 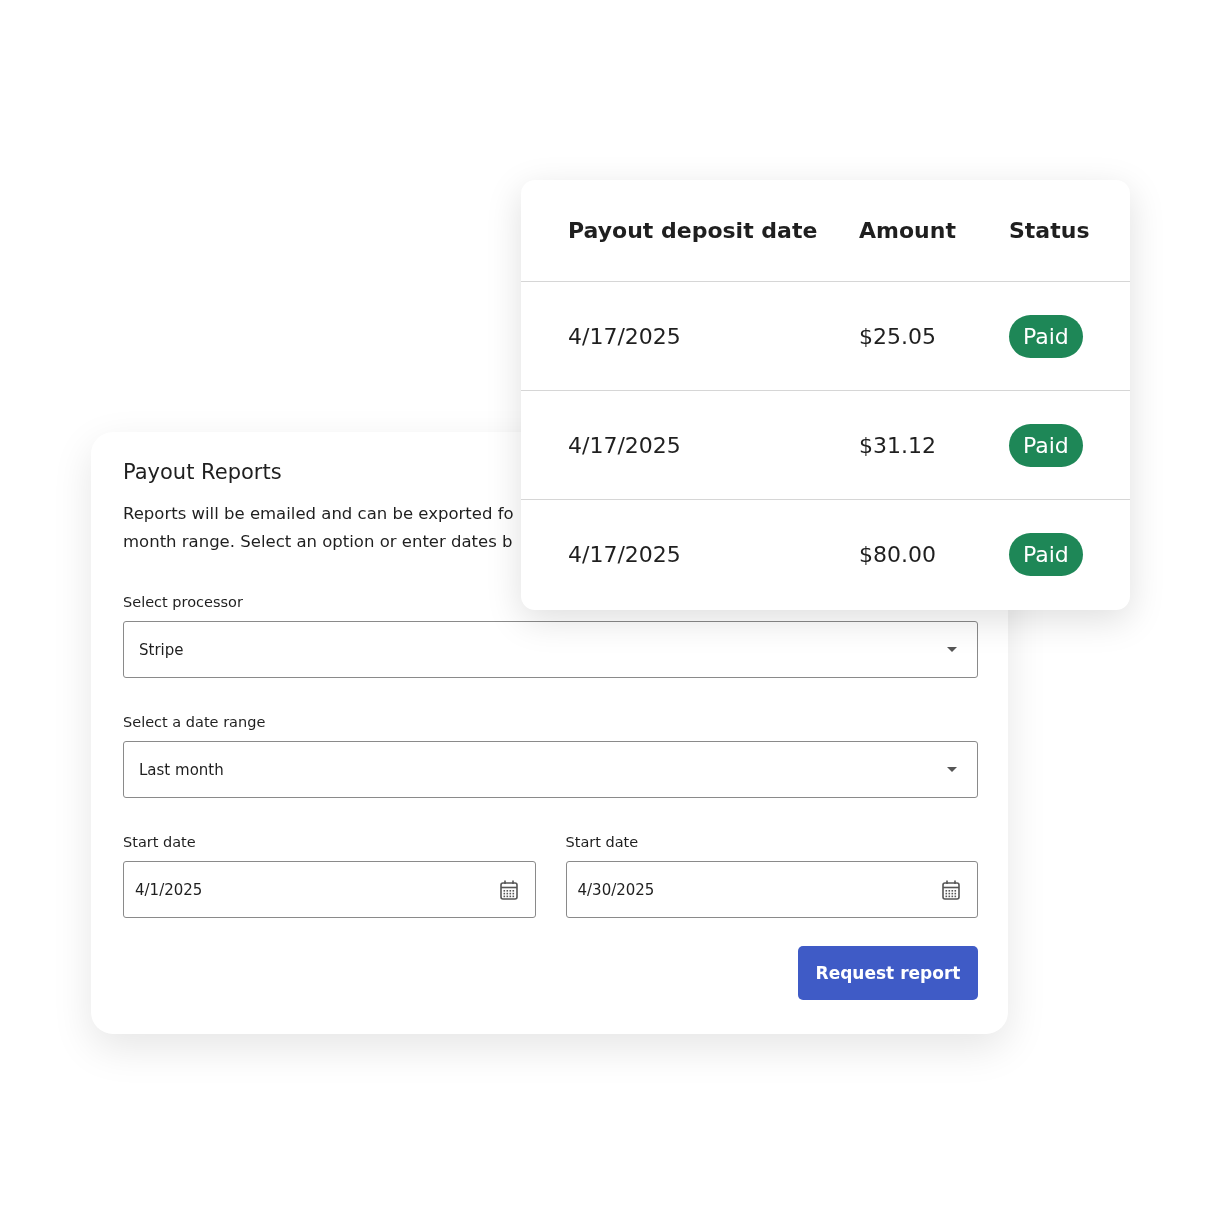 I want to click on table-cell: $80.00, so click(x=897, y=554).